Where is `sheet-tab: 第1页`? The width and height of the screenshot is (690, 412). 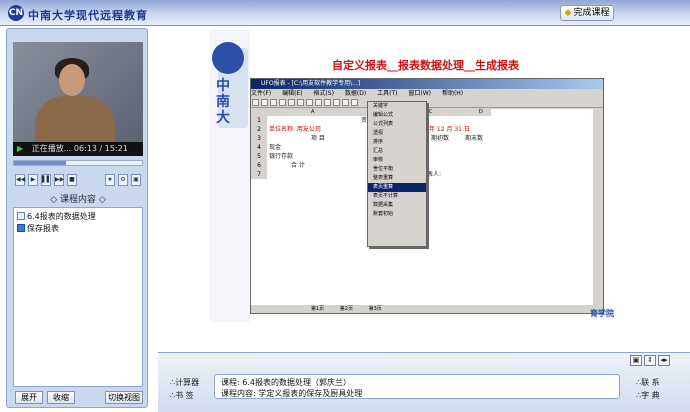 sheet-tab: 第1页 is located at coordinates (318, 309).